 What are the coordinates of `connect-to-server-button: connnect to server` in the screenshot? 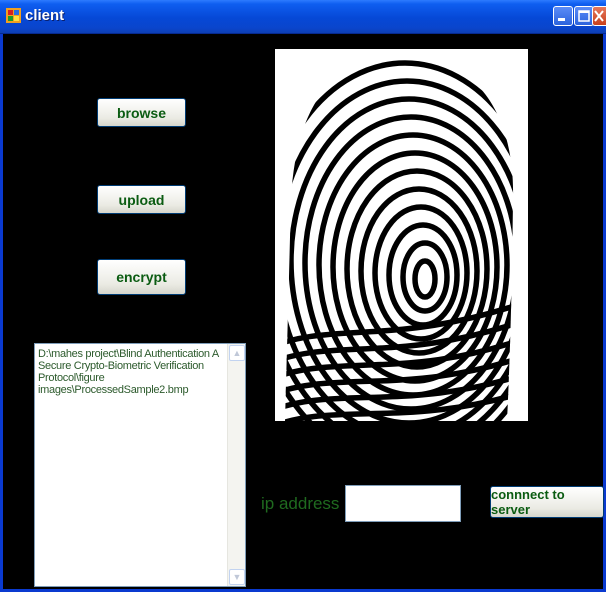 It's located at (547, 502).